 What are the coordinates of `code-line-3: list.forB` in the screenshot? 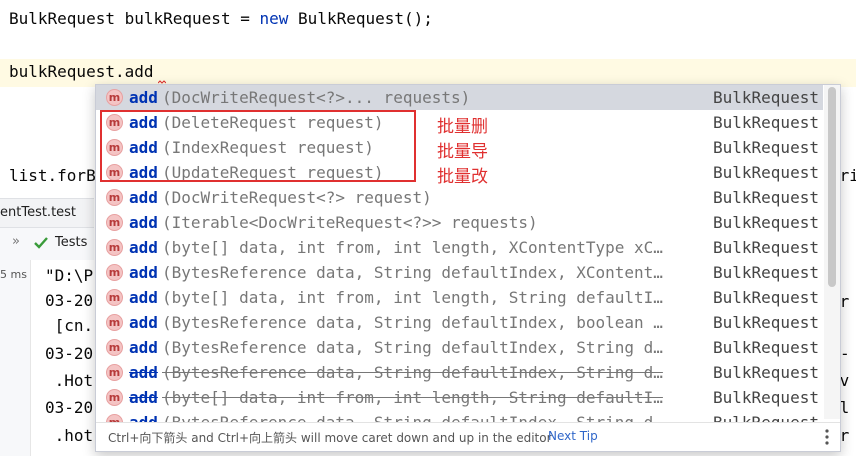 It's located at (52, 175).